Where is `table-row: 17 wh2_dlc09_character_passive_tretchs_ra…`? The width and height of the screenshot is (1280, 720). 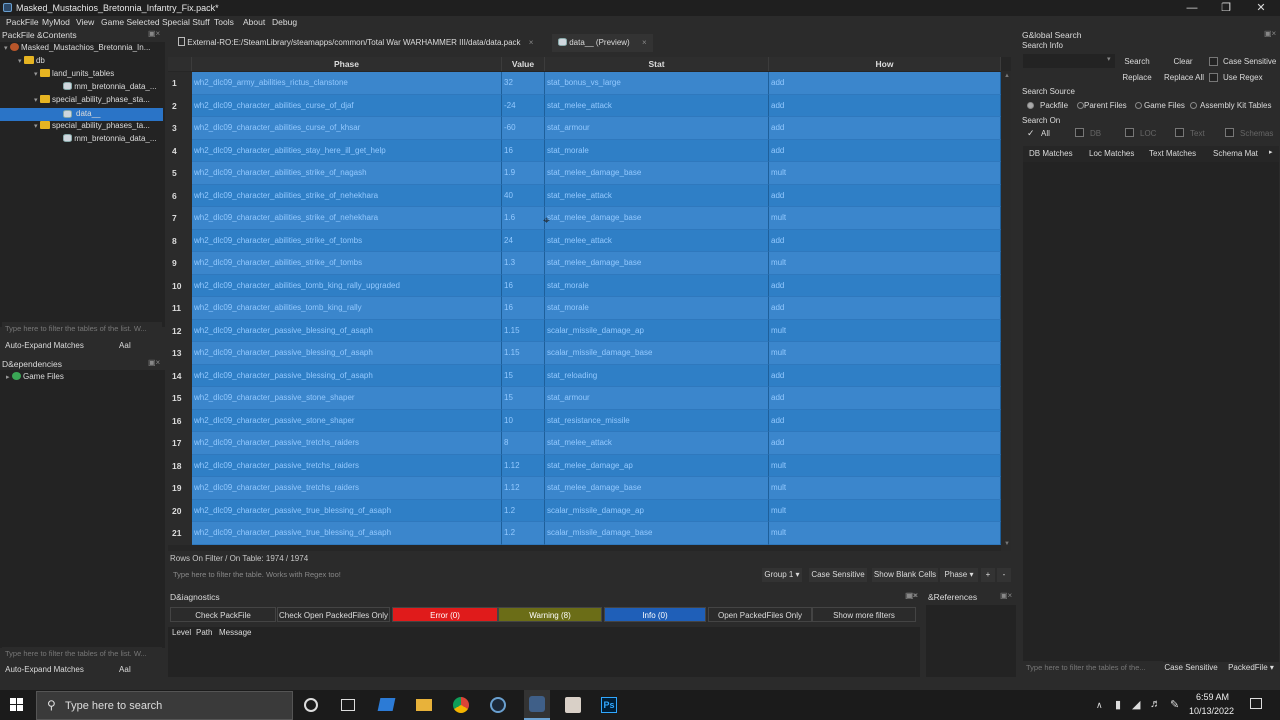
table-row: 17 wh2_dlc09_character_passive_tretchs_ra… is located at coordinates (589, 443).